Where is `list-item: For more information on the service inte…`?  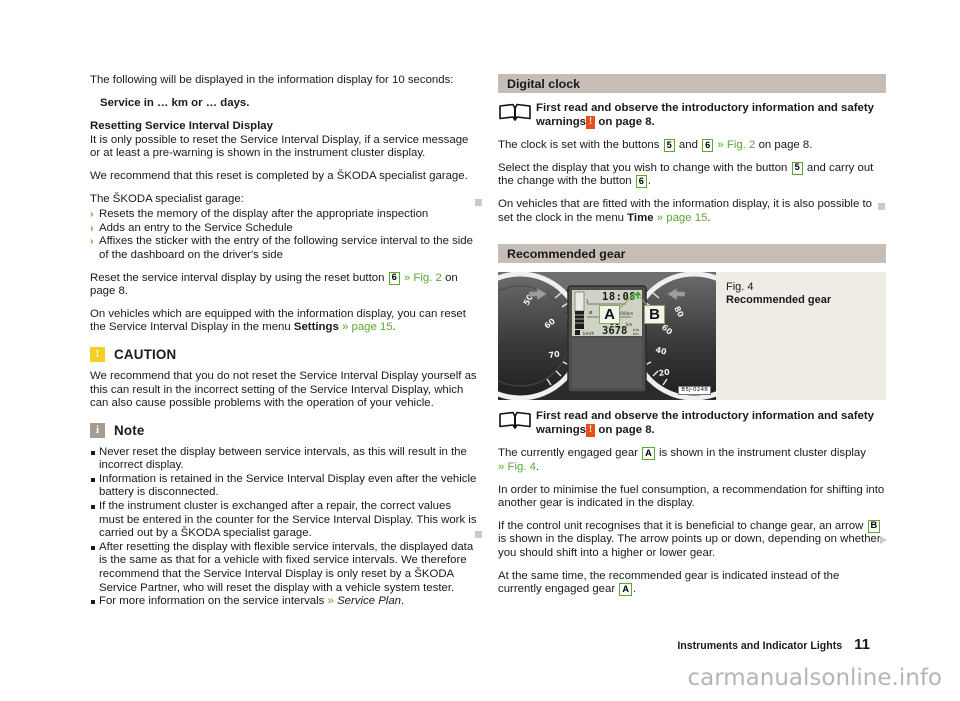
list-item: For more information on the service inte… is located at coordinates (284, 602).